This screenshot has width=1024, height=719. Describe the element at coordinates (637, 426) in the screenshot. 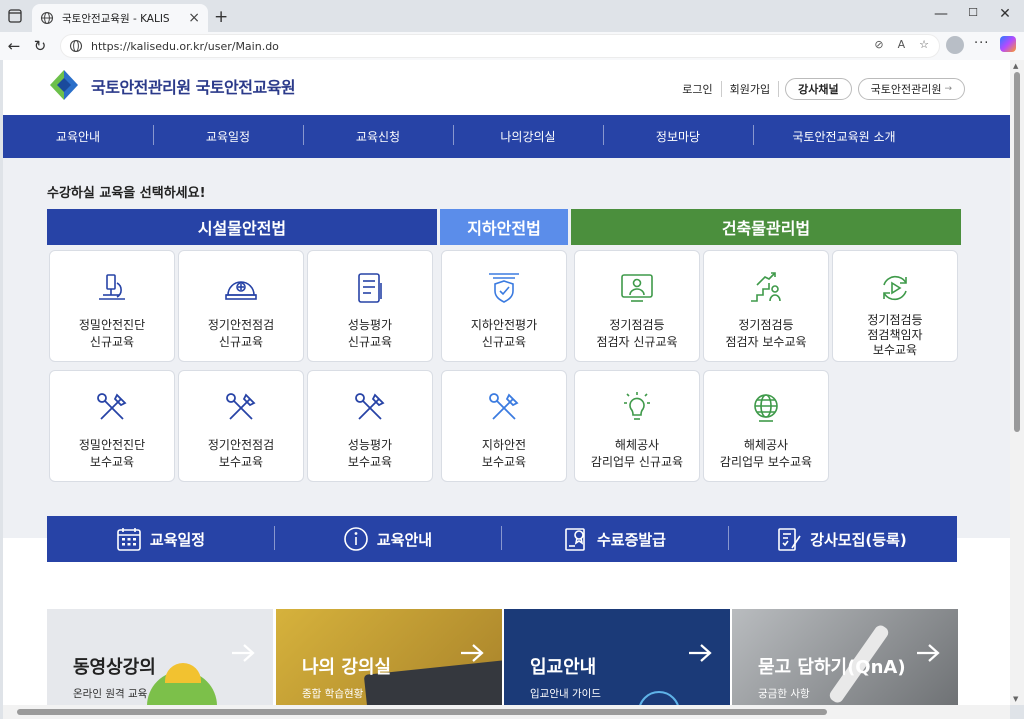

I see `course-card-demolition-new: 해체공사감리업무 신규교육` at that location.